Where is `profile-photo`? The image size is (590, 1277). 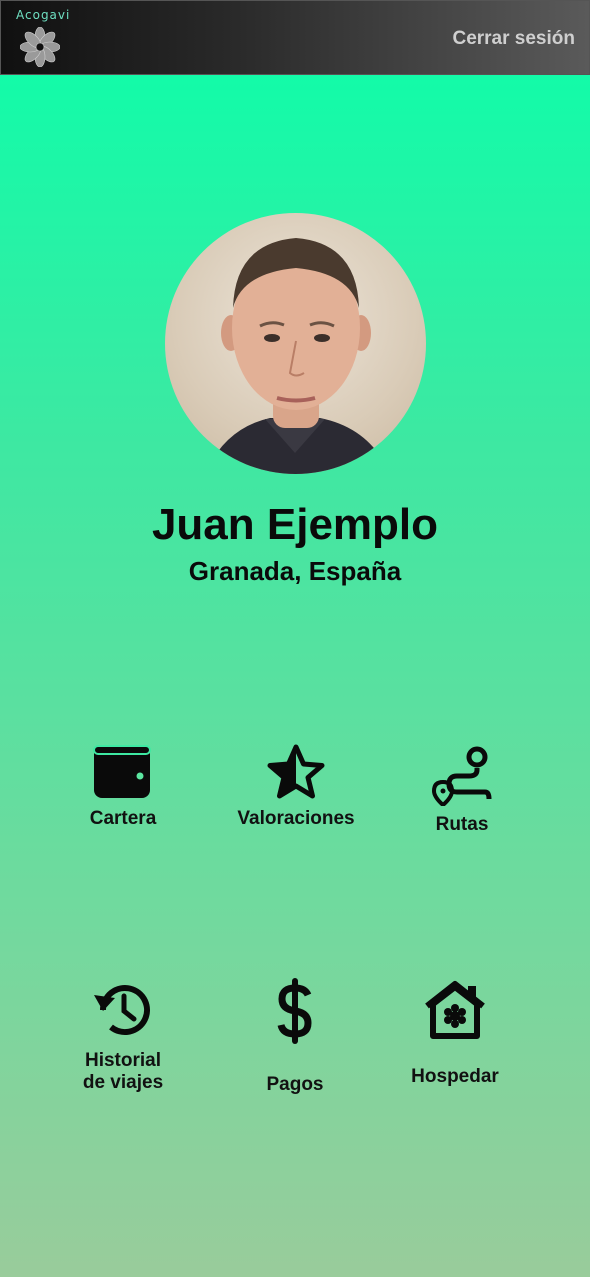
profile-photo is located at coordinates (297, 356).